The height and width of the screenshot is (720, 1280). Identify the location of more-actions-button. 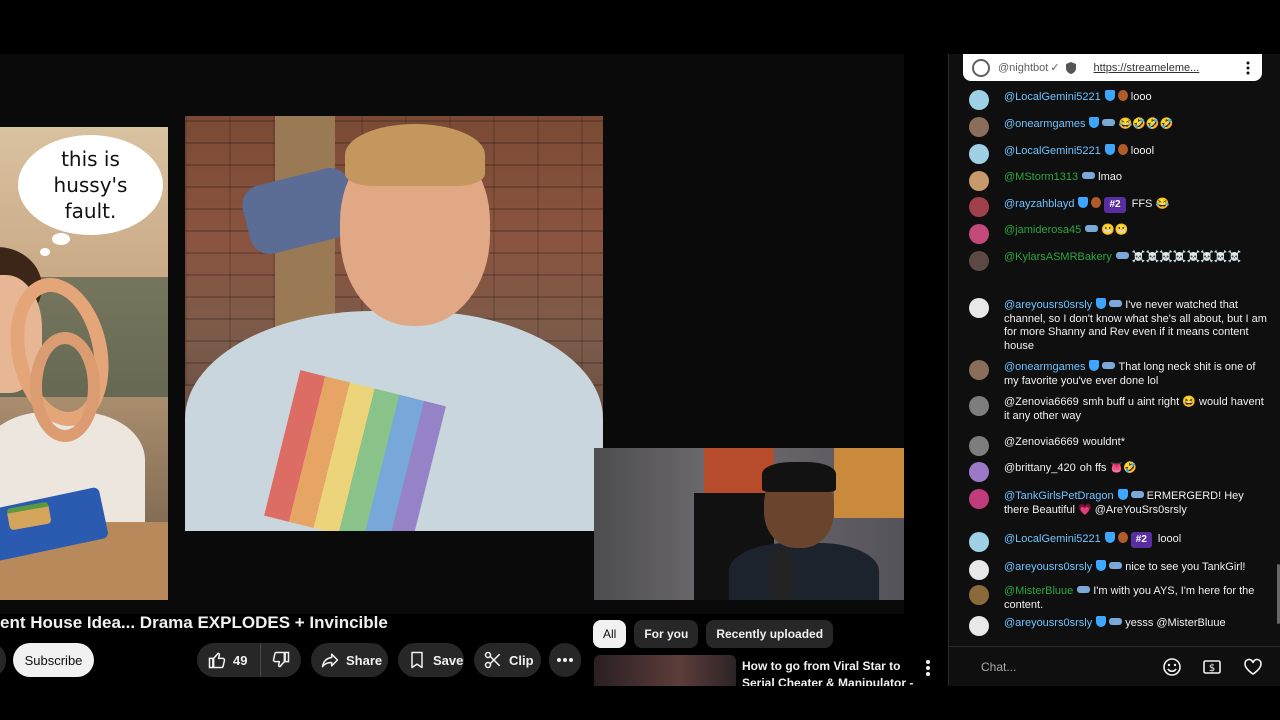
(565, 660).